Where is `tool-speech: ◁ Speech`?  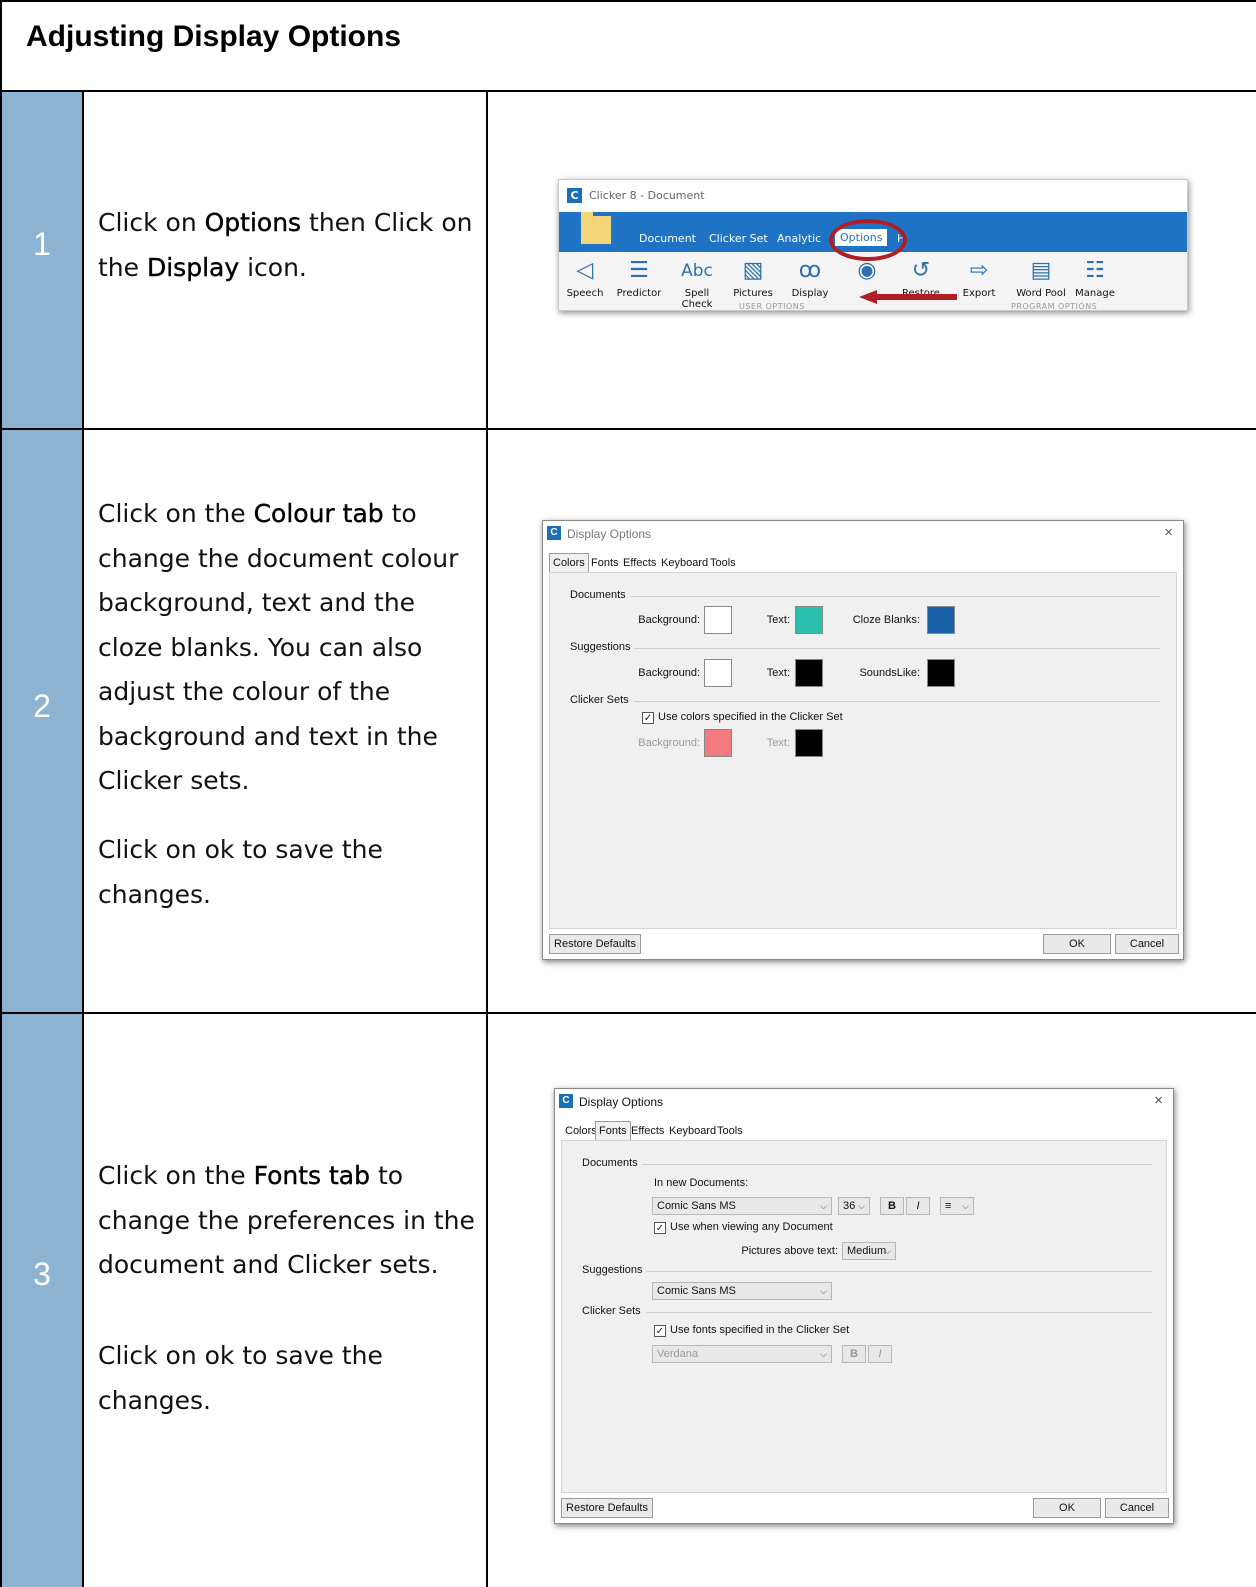
tool-speech: ◁ Speech is located at coordinates (585, 277).